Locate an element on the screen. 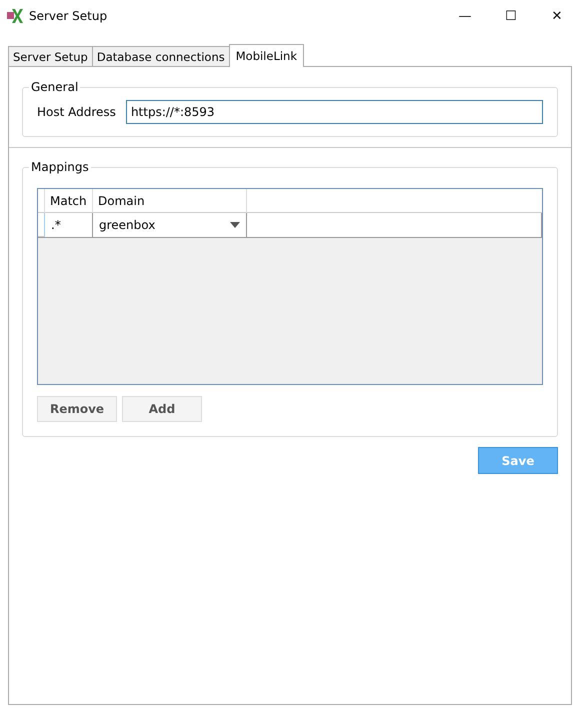  window-control-button: ✕ is located at coordinates (557, 16).